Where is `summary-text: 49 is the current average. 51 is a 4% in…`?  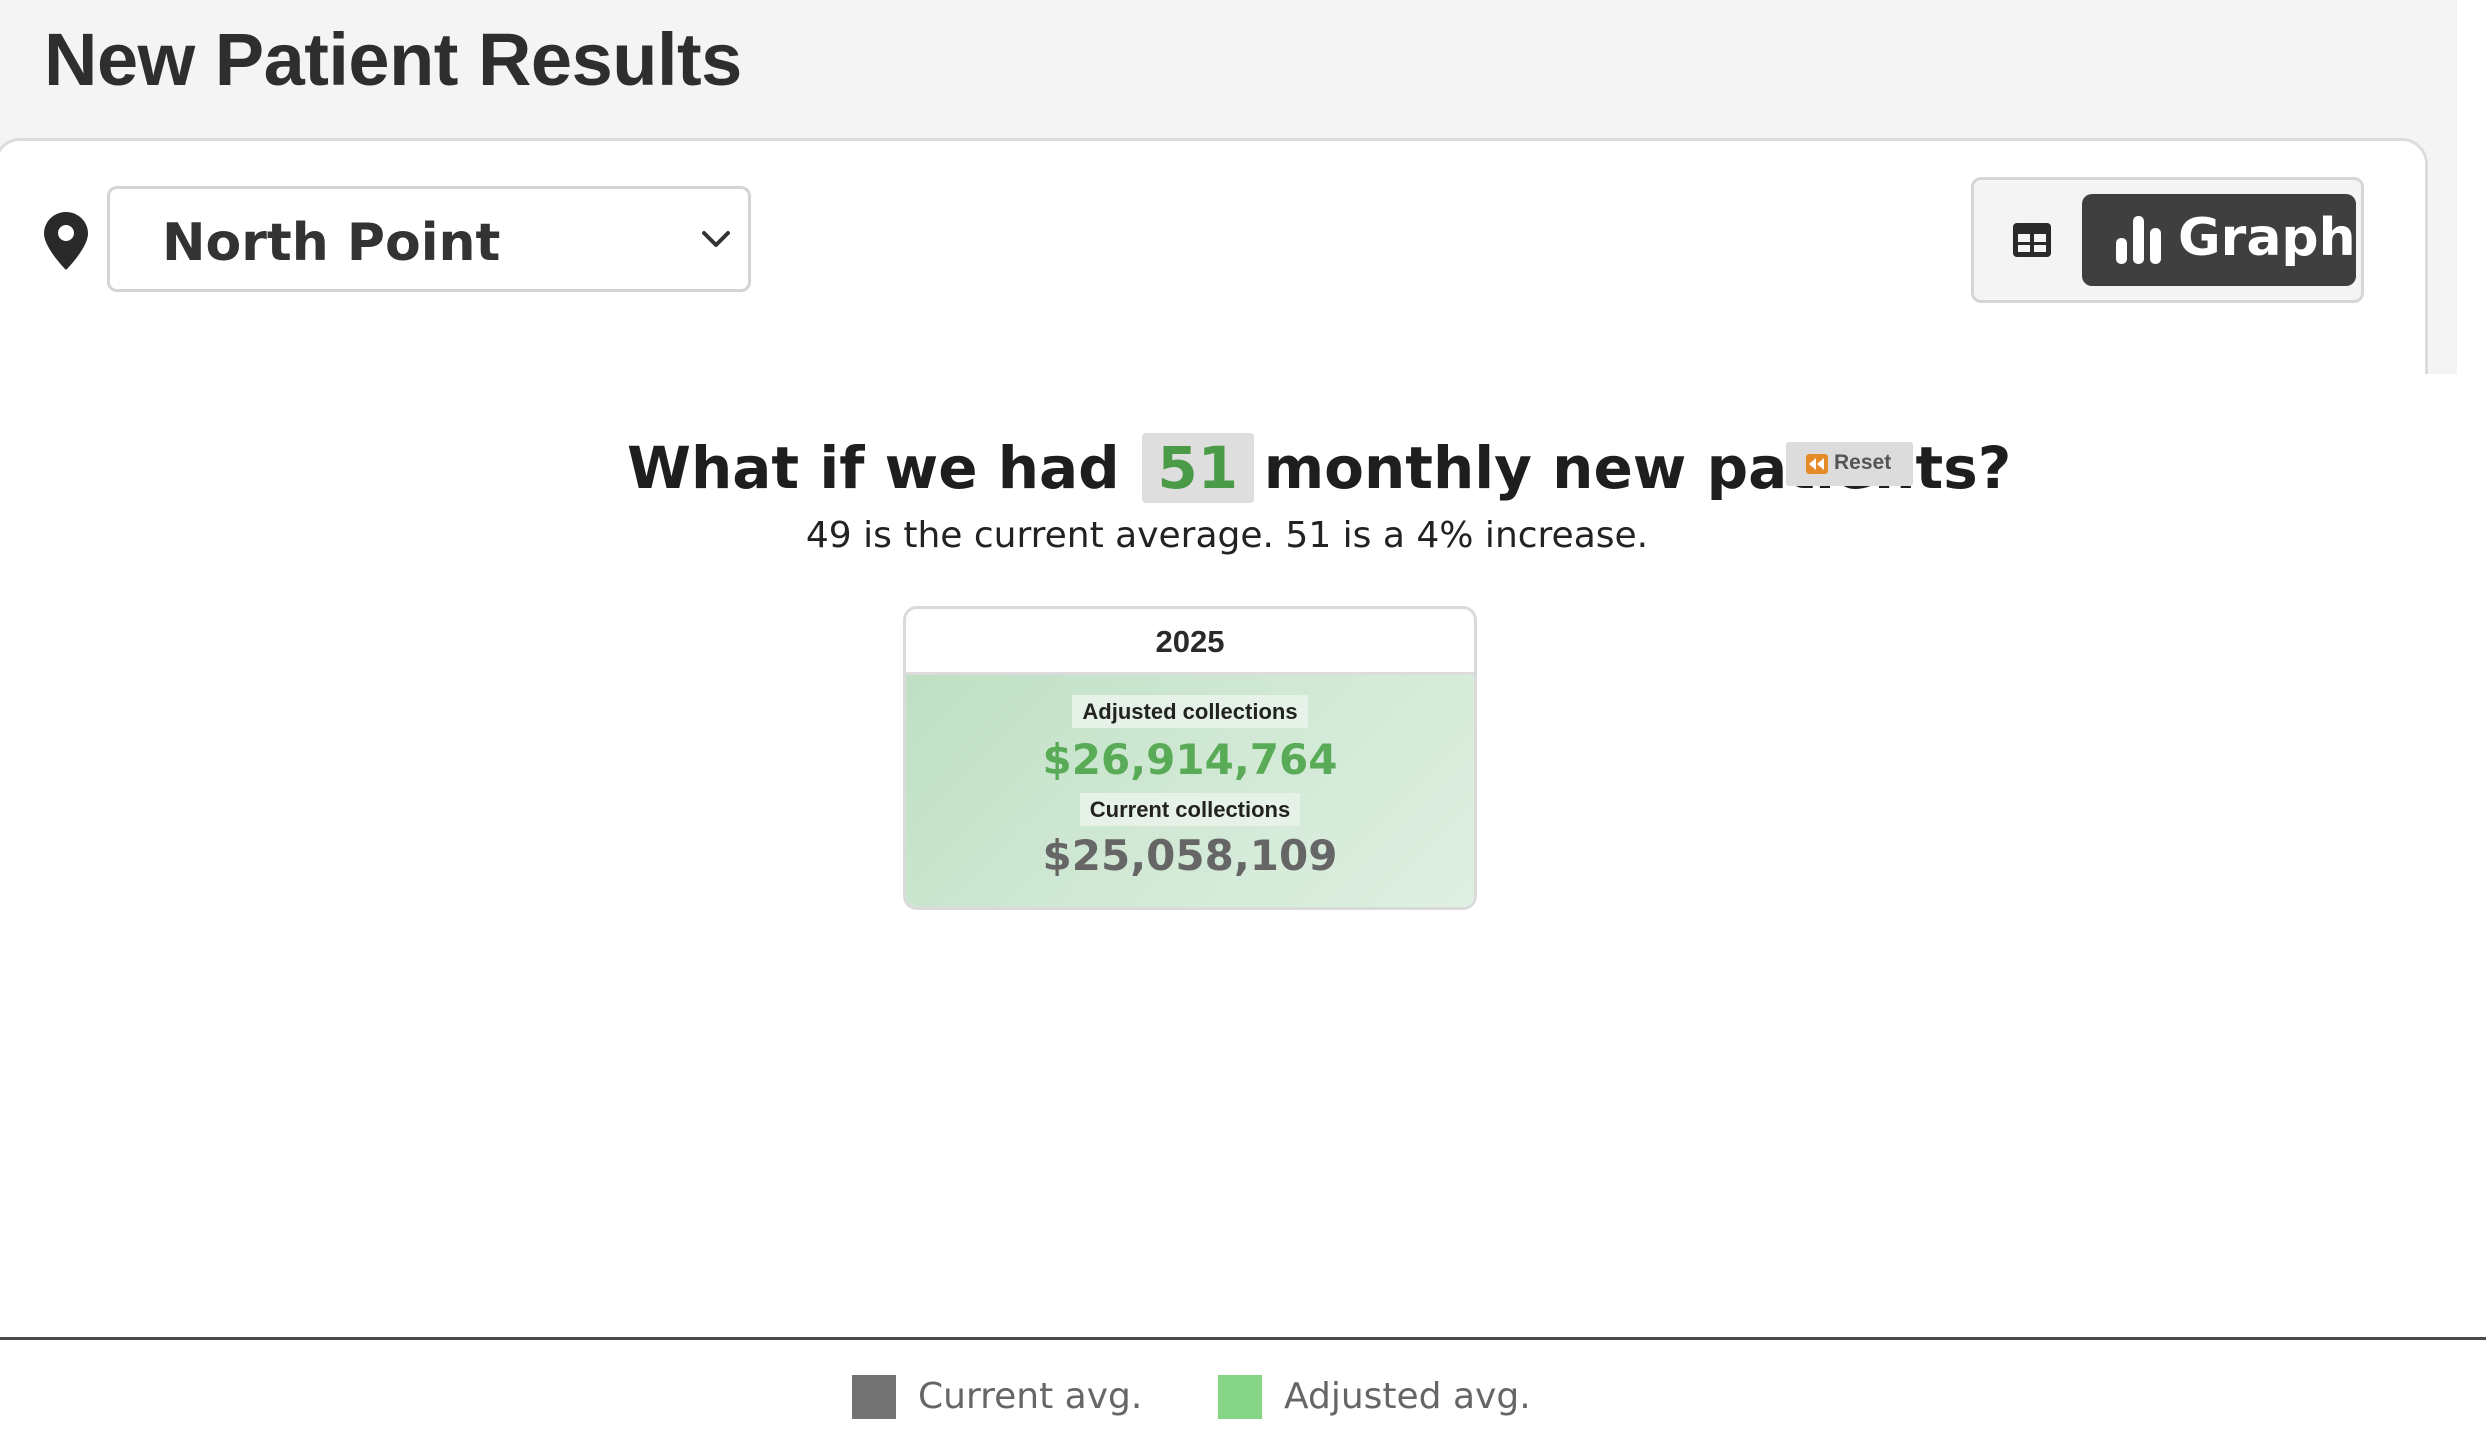
summary-text: 49 is the current average. 51 is a 4% in… is located at coordinates (1227, 535).